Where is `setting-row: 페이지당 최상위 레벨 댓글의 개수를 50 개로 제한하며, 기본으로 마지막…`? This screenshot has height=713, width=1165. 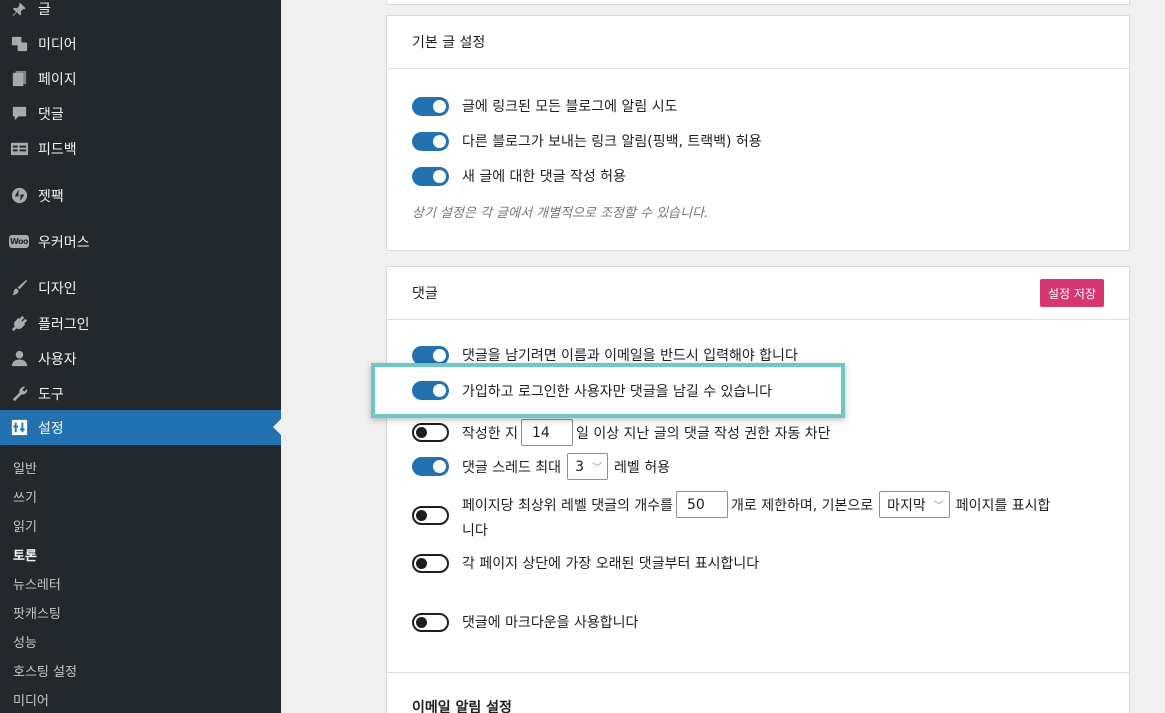
setting-row: 페이지당 최상위 레벨 댓글의 개수를 50 개로 제한하며, 기본으로 마지막… is located at coordinates (762, 515).